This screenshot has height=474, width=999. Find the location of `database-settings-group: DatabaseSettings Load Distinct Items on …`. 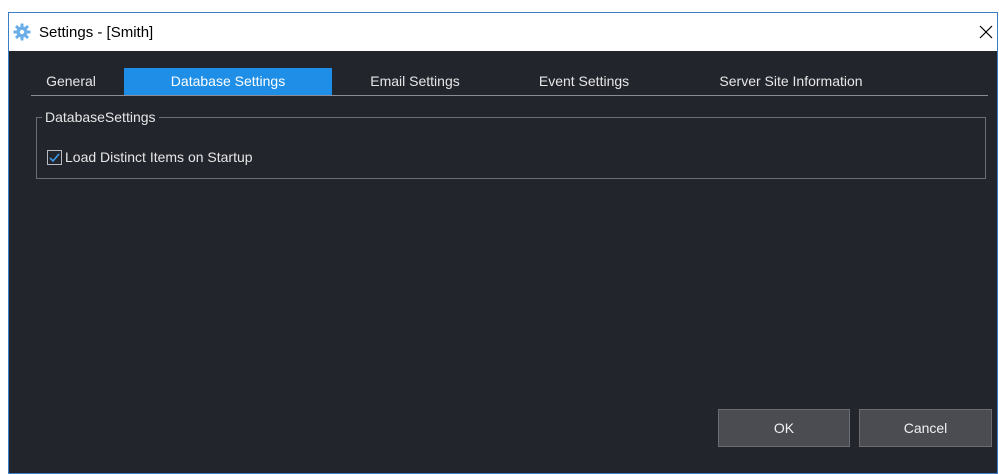

database-settings-group: DatabaseSettings Load Distinct Items on … is located at coordinates (511, 143).